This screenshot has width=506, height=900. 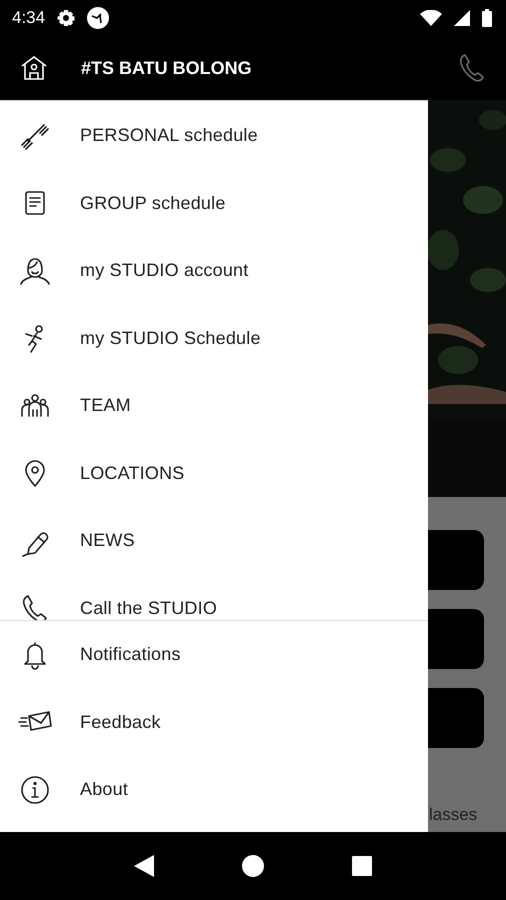 I want to click on menu-item: my STUDIO account, so click(x=164, y=271).